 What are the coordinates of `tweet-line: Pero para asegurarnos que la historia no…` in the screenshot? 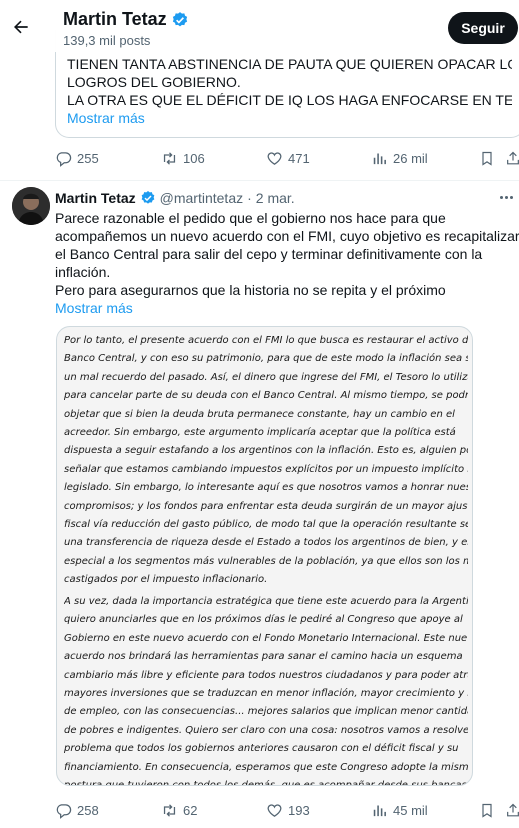 It's located at (250, 290).